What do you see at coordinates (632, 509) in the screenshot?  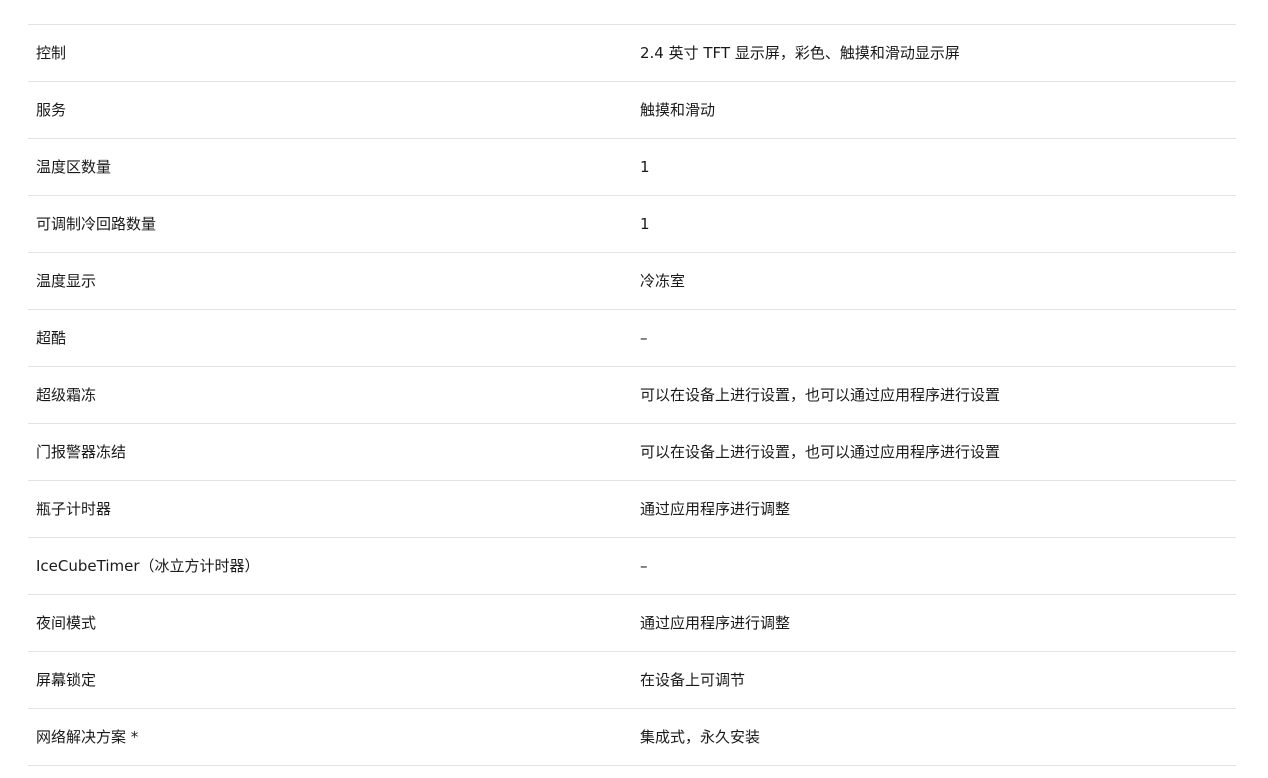 I see `spec-row-bottle-timer: 瓶子计时器 通过应用程序进行调整` at bounding box center [632, 509].